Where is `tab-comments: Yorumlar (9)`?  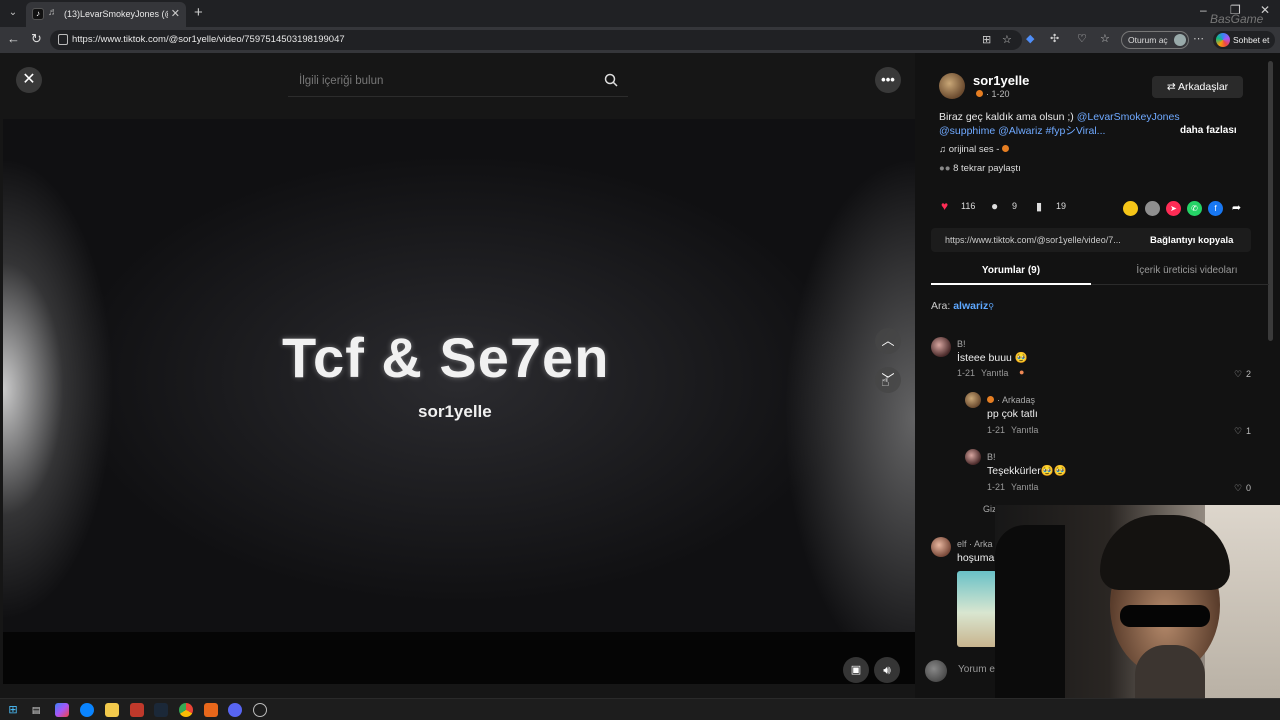
tab-comments: Yorumlar (9) is located at coordinates (1011, 272).